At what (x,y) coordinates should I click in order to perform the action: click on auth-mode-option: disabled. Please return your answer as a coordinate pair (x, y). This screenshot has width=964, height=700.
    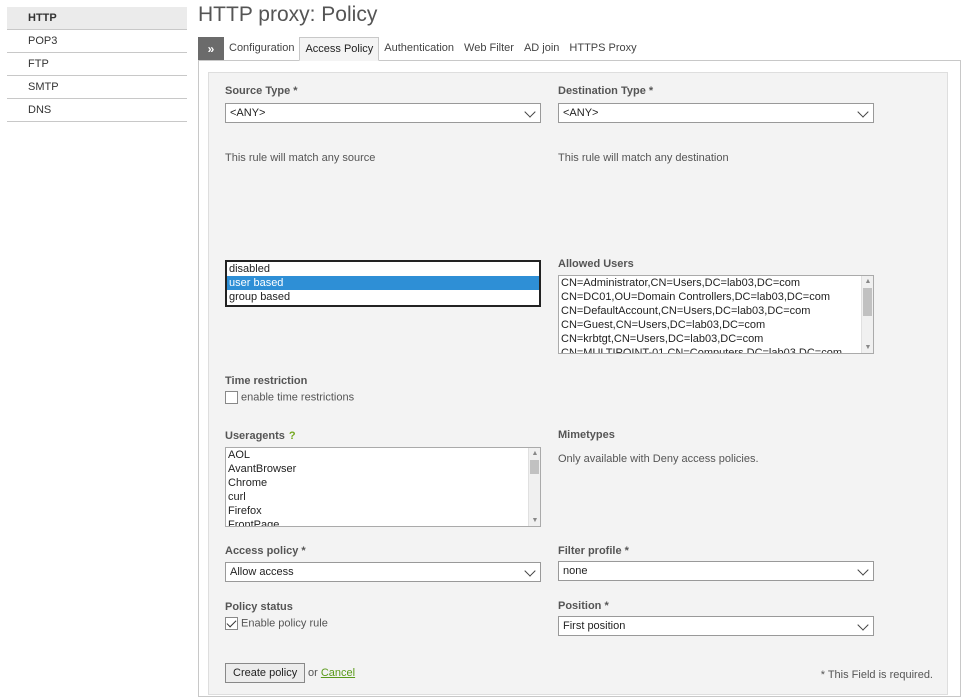
    Looking at the image, I should click on (383, 269).